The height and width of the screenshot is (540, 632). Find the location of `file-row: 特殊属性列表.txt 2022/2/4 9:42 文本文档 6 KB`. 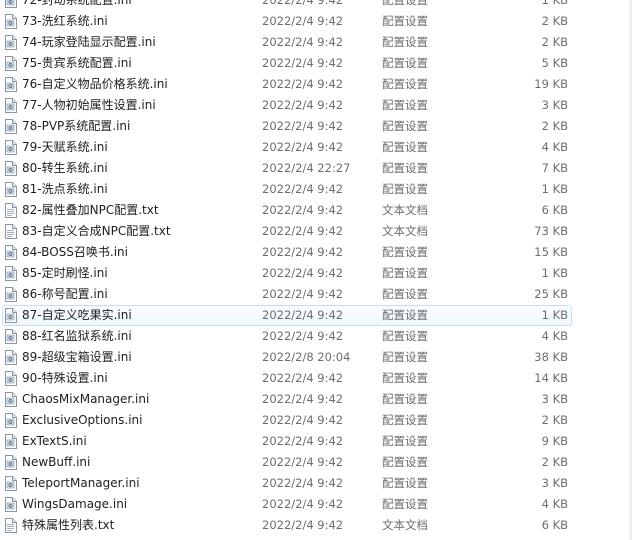

file-row: 特殊属性列表.txt 2022/2/4 9:42 文本文档 6 KB is located at coordinates (316, 525).